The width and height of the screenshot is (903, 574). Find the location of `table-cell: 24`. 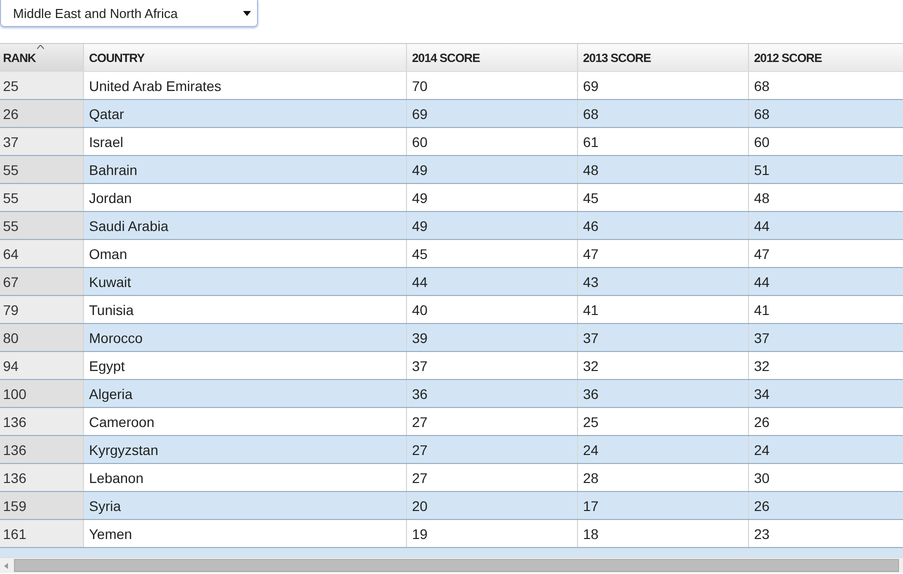

table-cell: 24 is located at coordinates (663, 449).